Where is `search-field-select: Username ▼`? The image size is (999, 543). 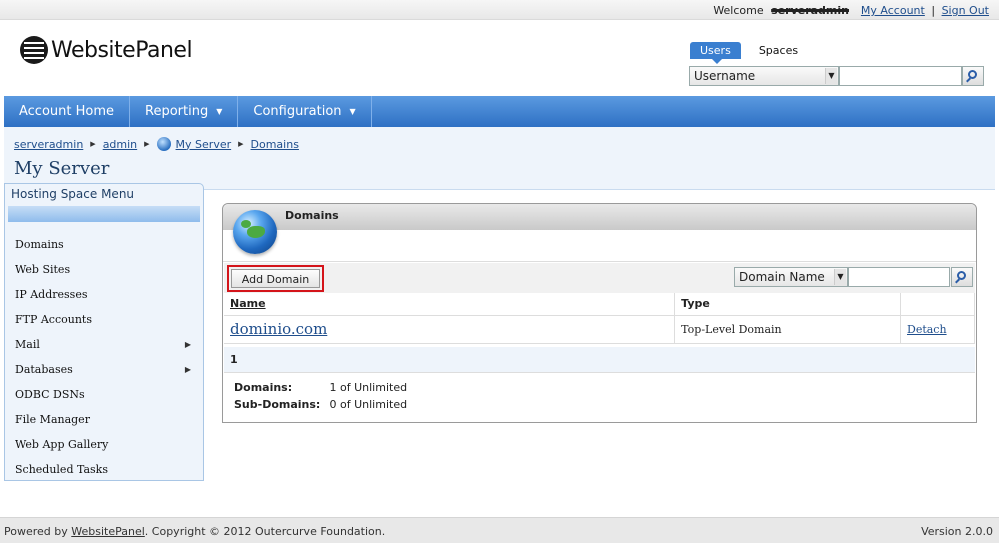
search-field-select: Username ▼ is located at coordinates (764, 76).